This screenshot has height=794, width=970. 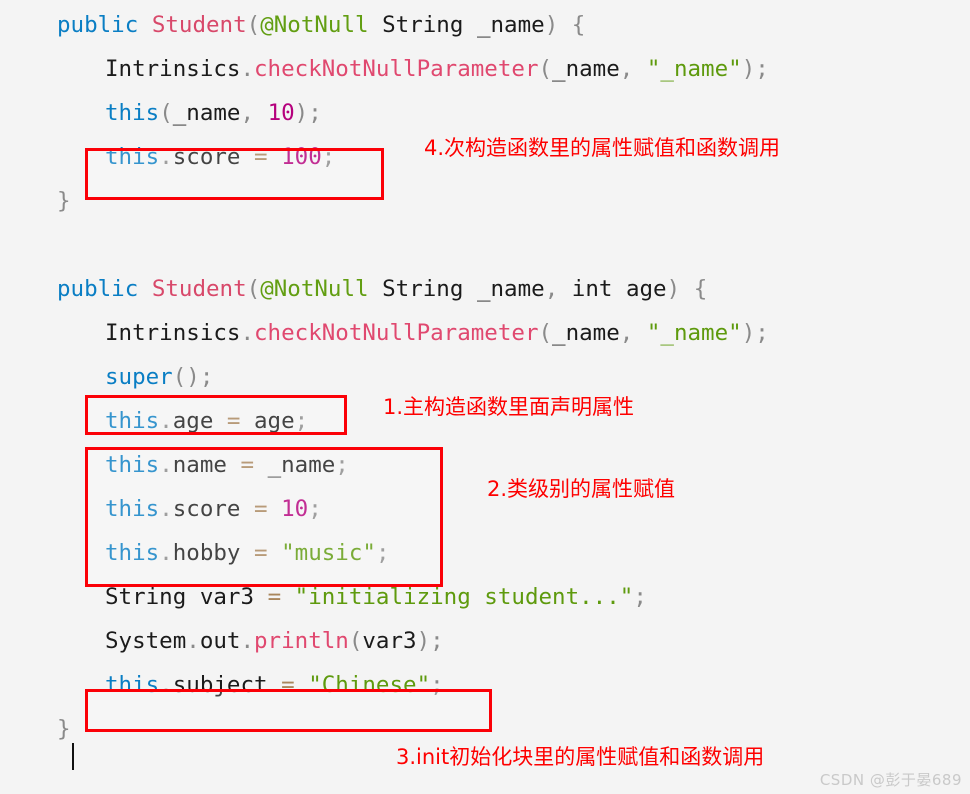 What do you see at coordinates (602, 148) in the screenshot?
I see `annotation-label: 4.次构造函数里的属性赋值和函数调用` at bounding box center [602, 148].